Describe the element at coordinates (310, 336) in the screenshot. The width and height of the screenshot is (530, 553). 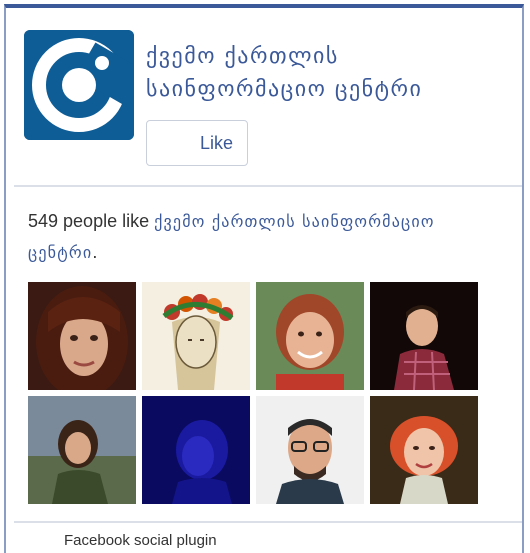
I see `avatar-woman-smiling-icon` at that location.